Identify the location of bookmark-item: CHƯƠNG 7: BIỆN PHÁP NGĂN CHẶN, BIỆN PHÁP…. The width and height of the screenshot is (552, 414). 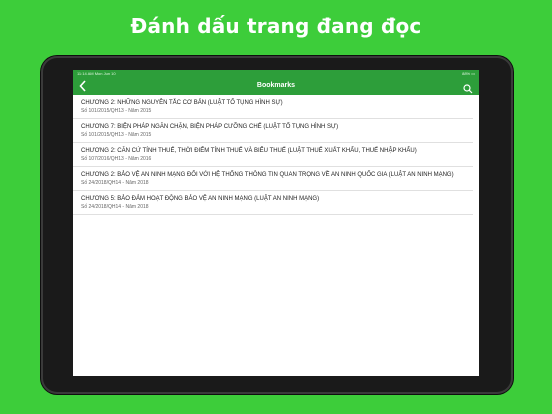
(273, 131).